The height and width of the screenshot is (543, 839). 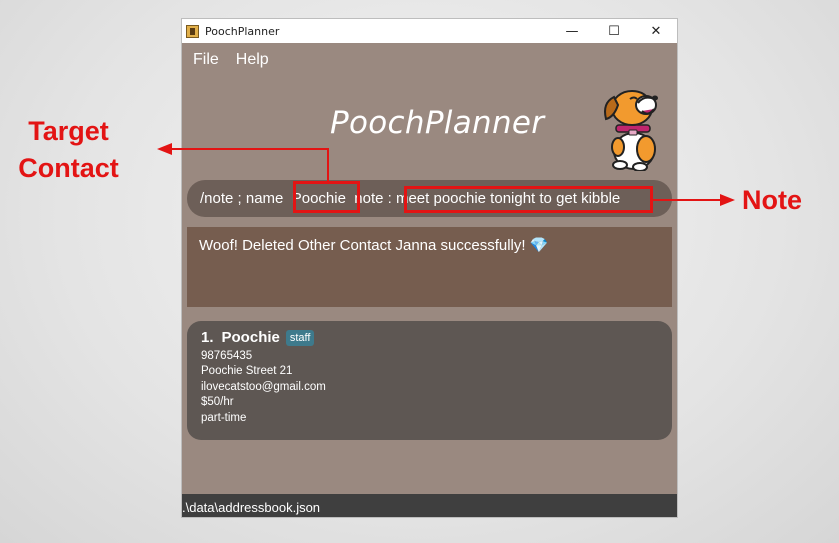 What do you see at coordinates (250, 337) in the screenshot?
I see `contact-name: Poochie` at bounding box center [250, 337].